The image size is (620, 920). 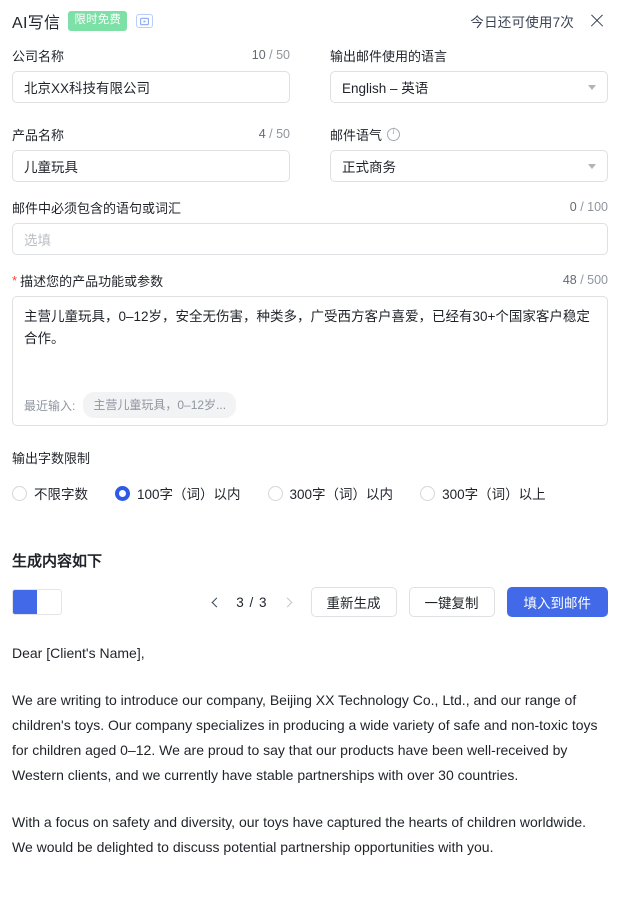 I want to click on language-select-value: English – 英语, so click(x=385, y=88).